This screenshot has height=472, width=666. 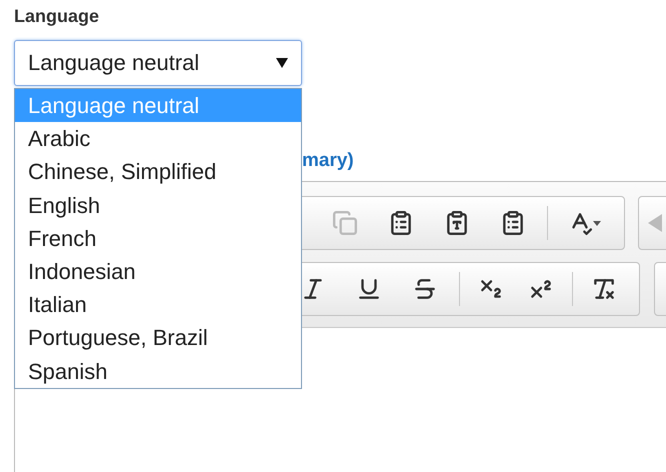 I want to click on paste-text-icon, so click(x=457, y=223).